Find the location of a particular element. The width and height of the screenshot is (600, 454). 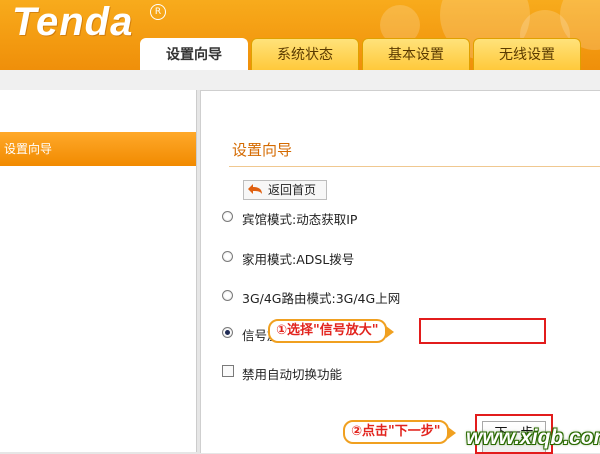

option-3g4g-mode-label: 3G/4G路由模式:3G/4G上网 is located at coordinates (321, 298).